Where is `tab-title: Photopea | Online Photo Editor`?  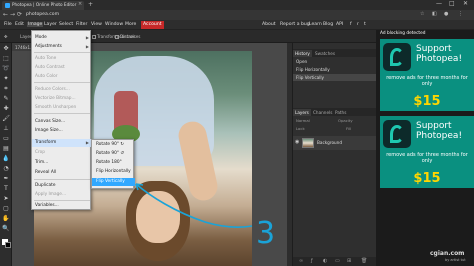 tab-title: Photopea | Online Photo Editor is located at coordinates (44, 4).